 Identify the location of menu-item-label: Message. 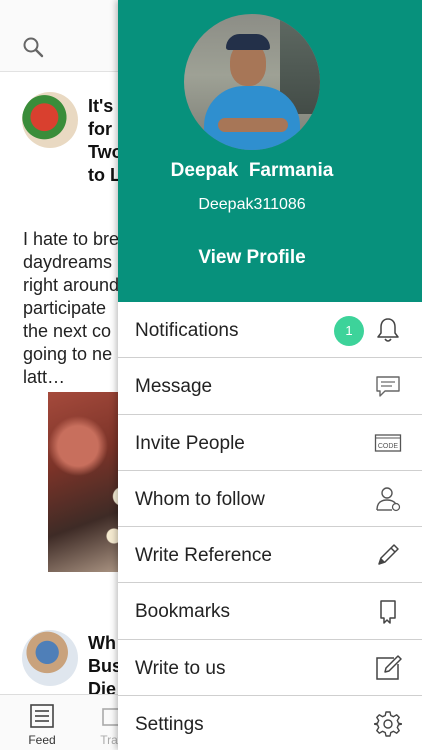
(174, 387).